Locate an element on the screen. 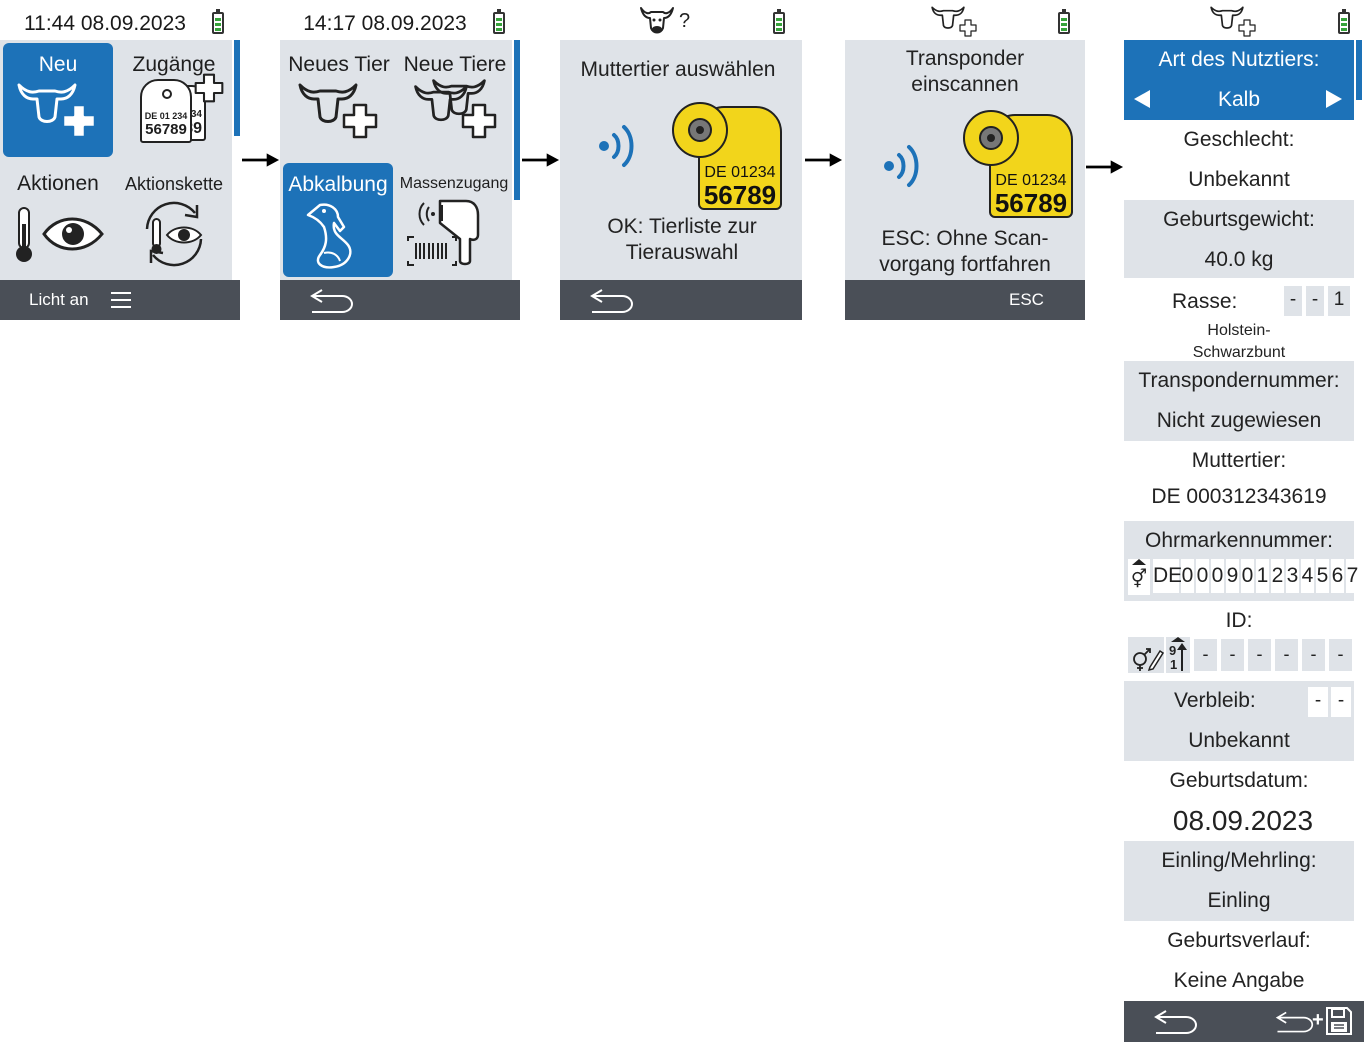 The height and width of the screenshot is (1042, 1364). ear-tag-icon: DE 01234 56789 is located at coordinates (1023, 165).